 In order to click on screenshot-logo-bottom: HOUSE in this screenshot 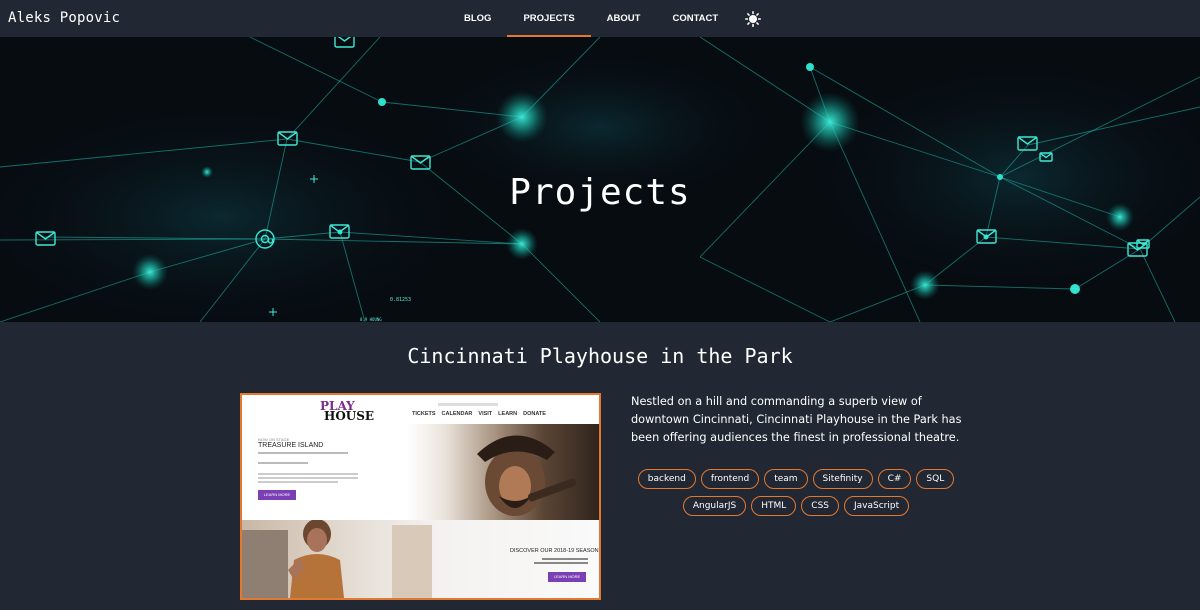, I will do `click(349, 416)`.